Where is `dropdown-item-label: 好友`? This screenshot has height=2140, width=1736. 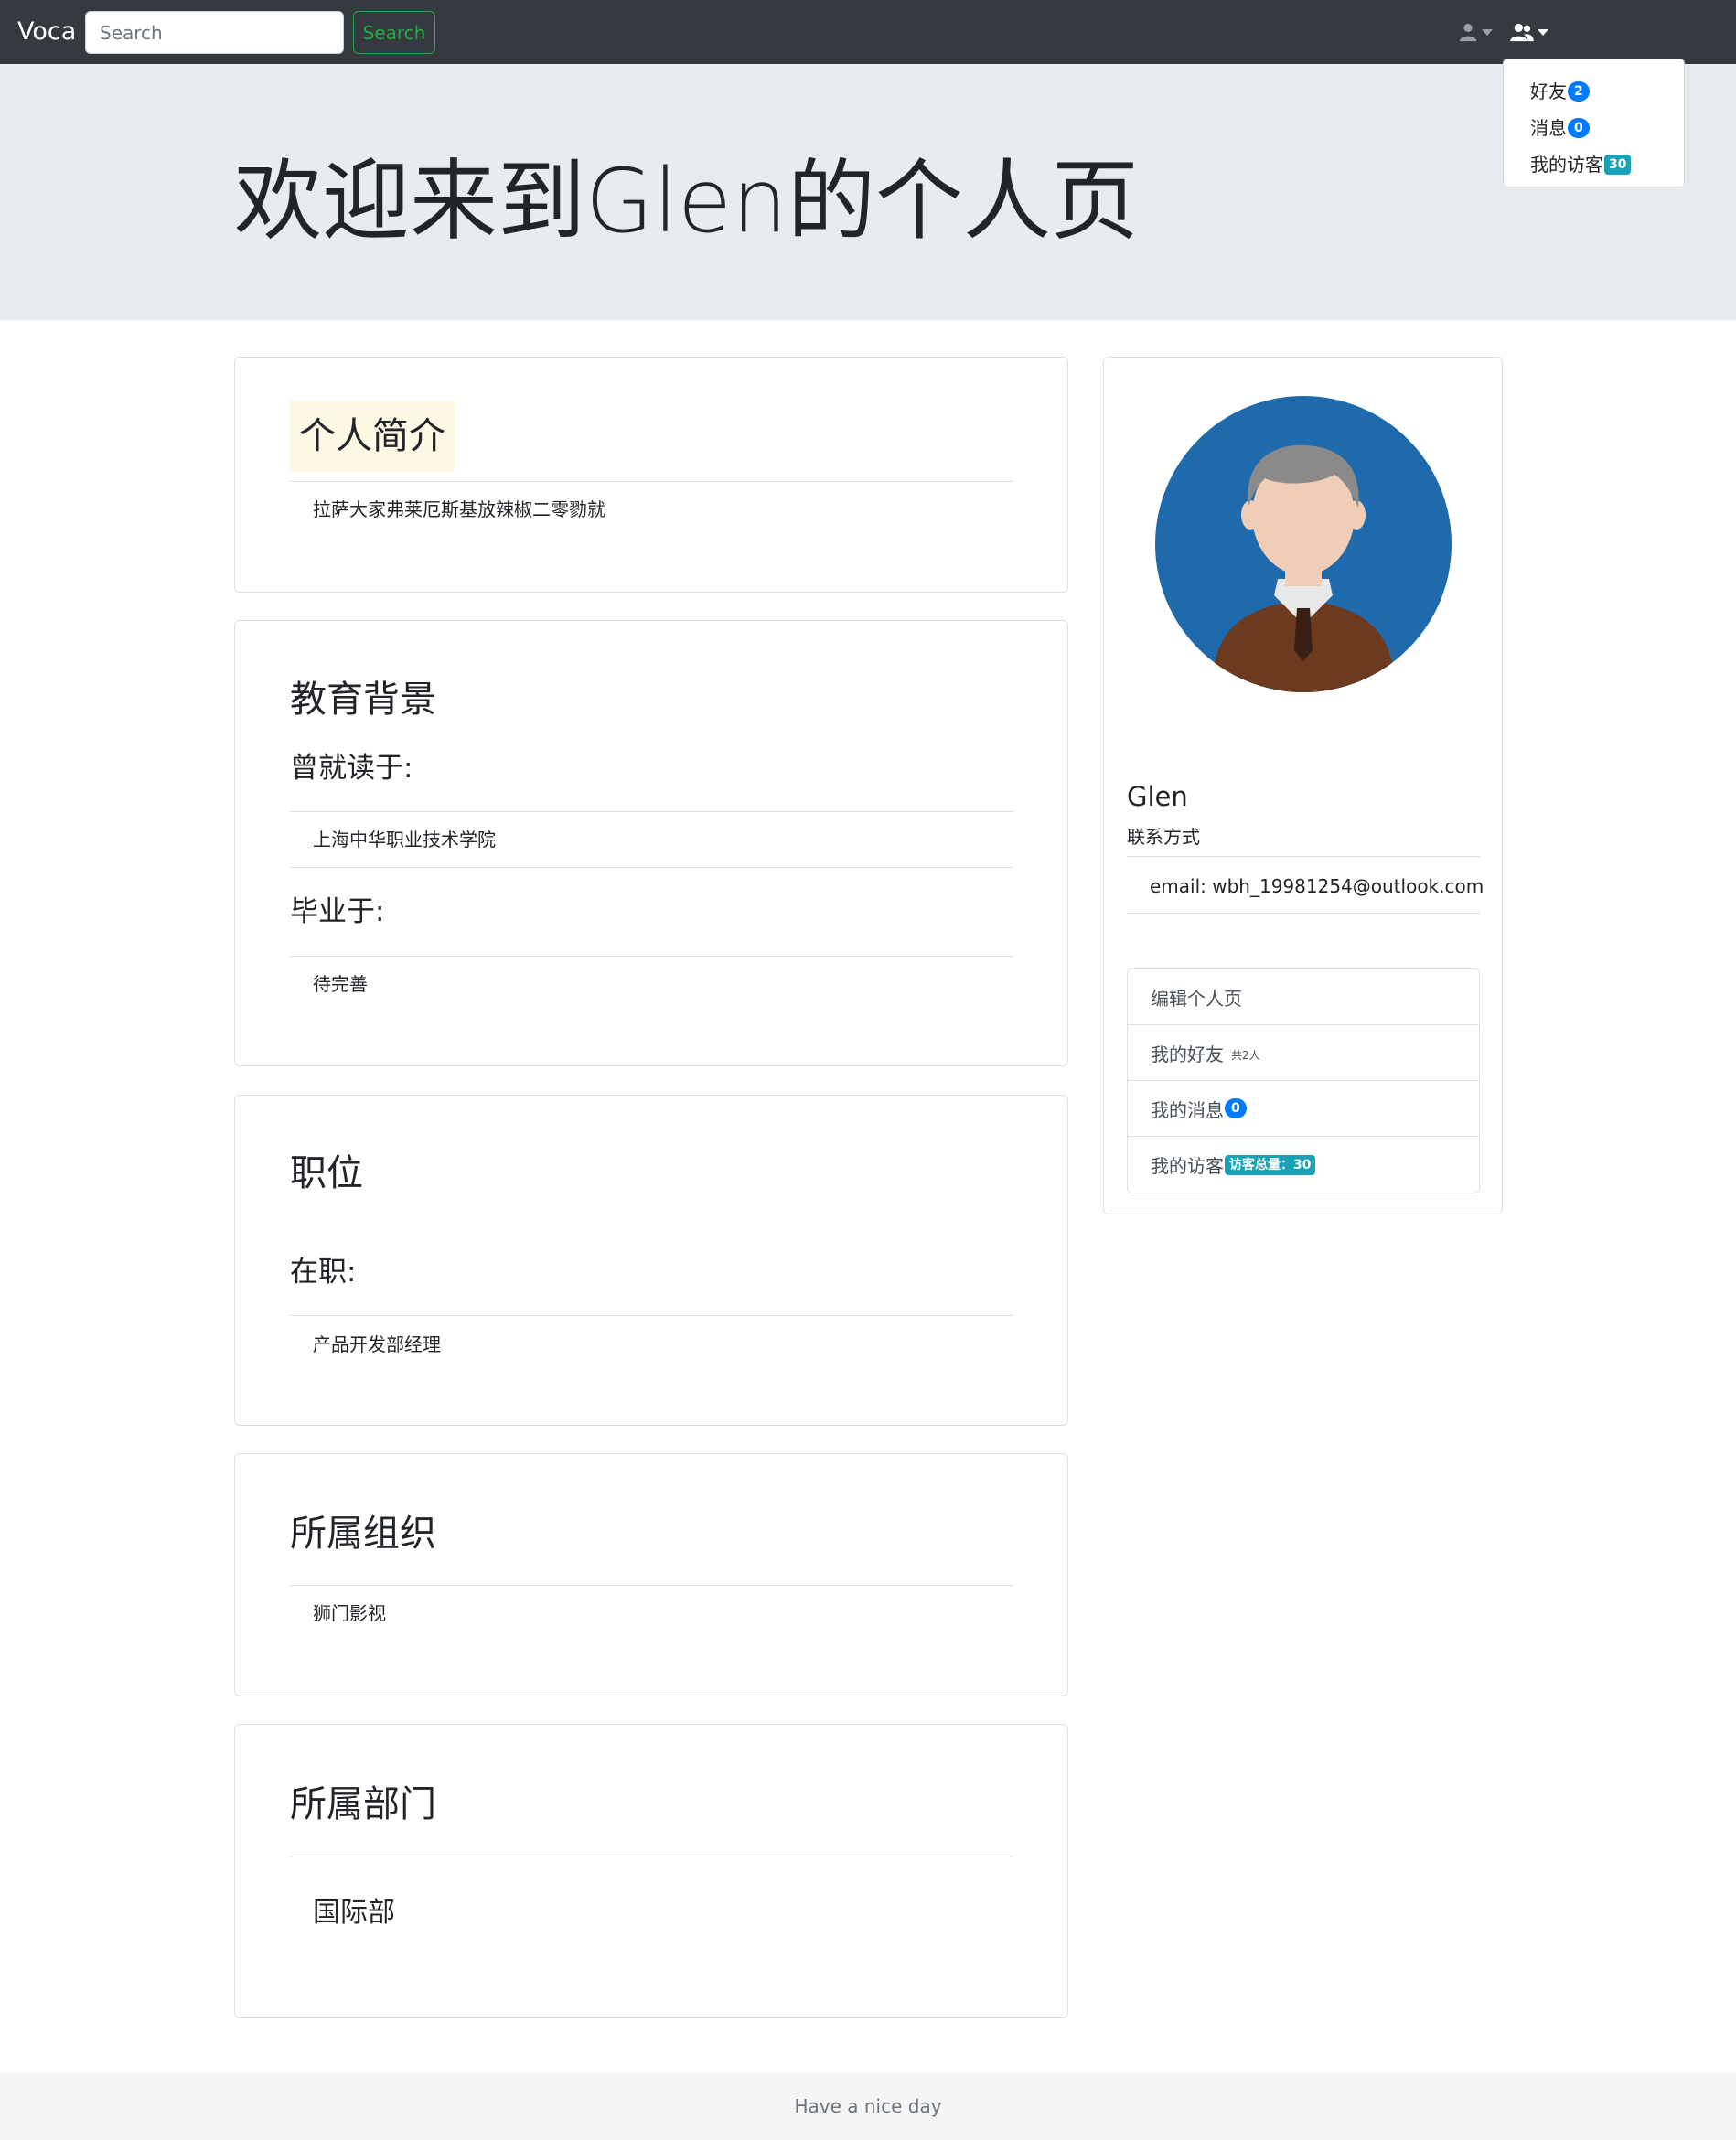
dropdown-item-label: 好友 is located at coordinates (1549, 91).